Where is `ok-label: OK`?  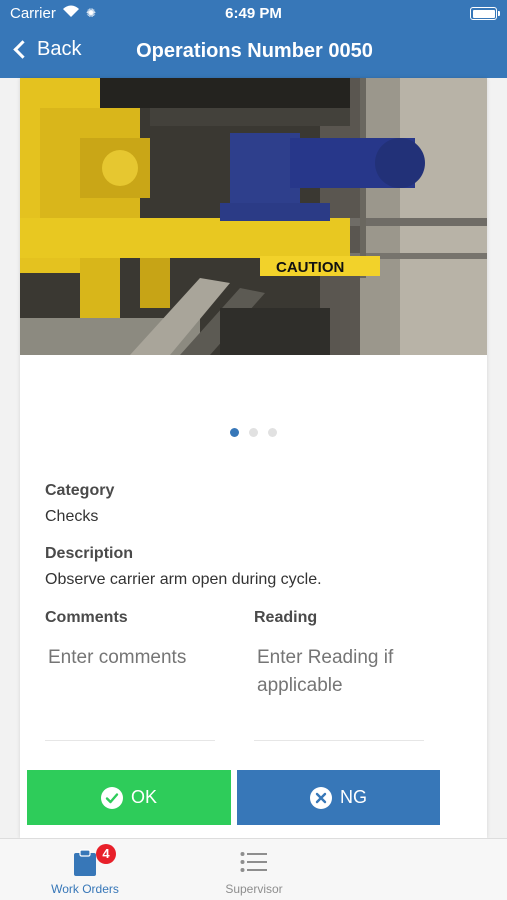 ok-label: OK is located at coordinates (143, 797).